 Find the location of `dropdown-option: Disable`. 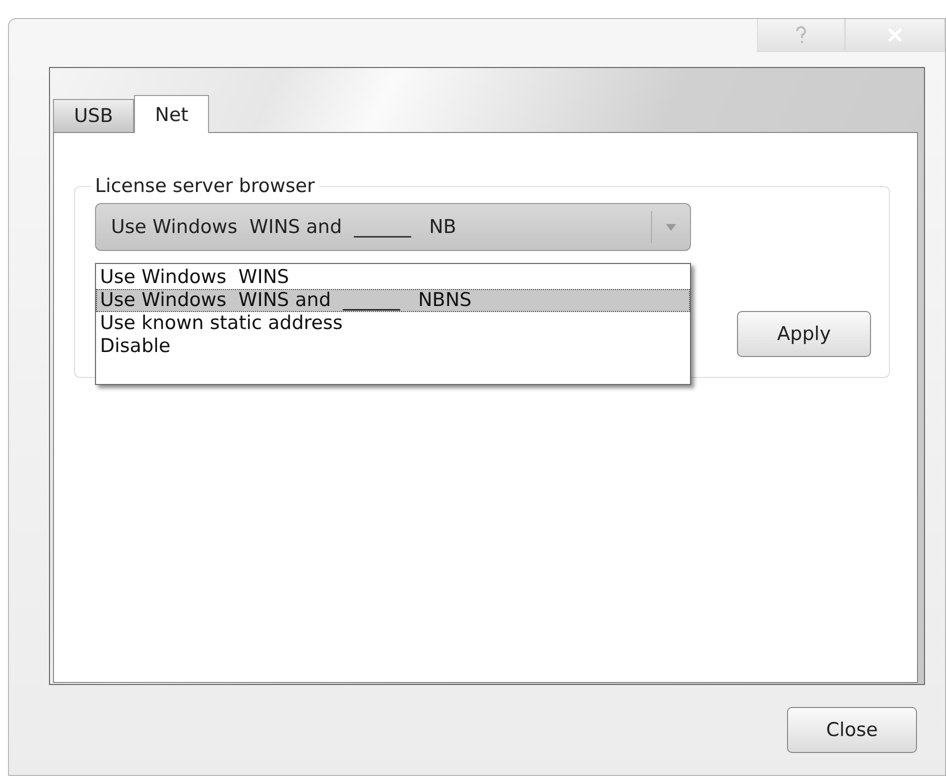

dropdown-option: Disable is located at coordinates (393, 346).